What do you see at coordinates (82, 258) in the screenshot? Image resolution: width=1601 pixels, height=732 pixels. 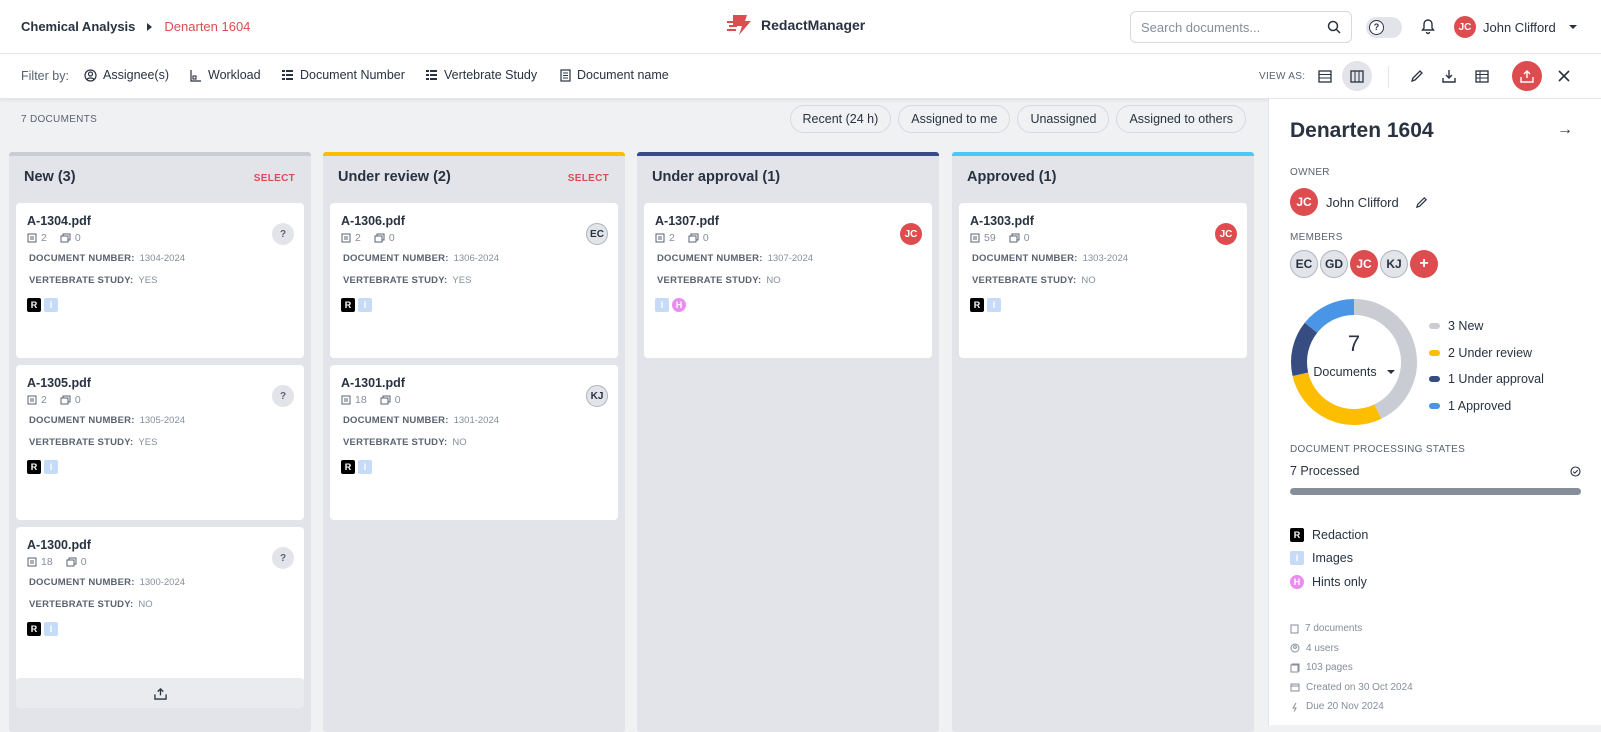 I see `document-number-label: DOCUMENT NUMBER:` at bounding box center [82, 258].